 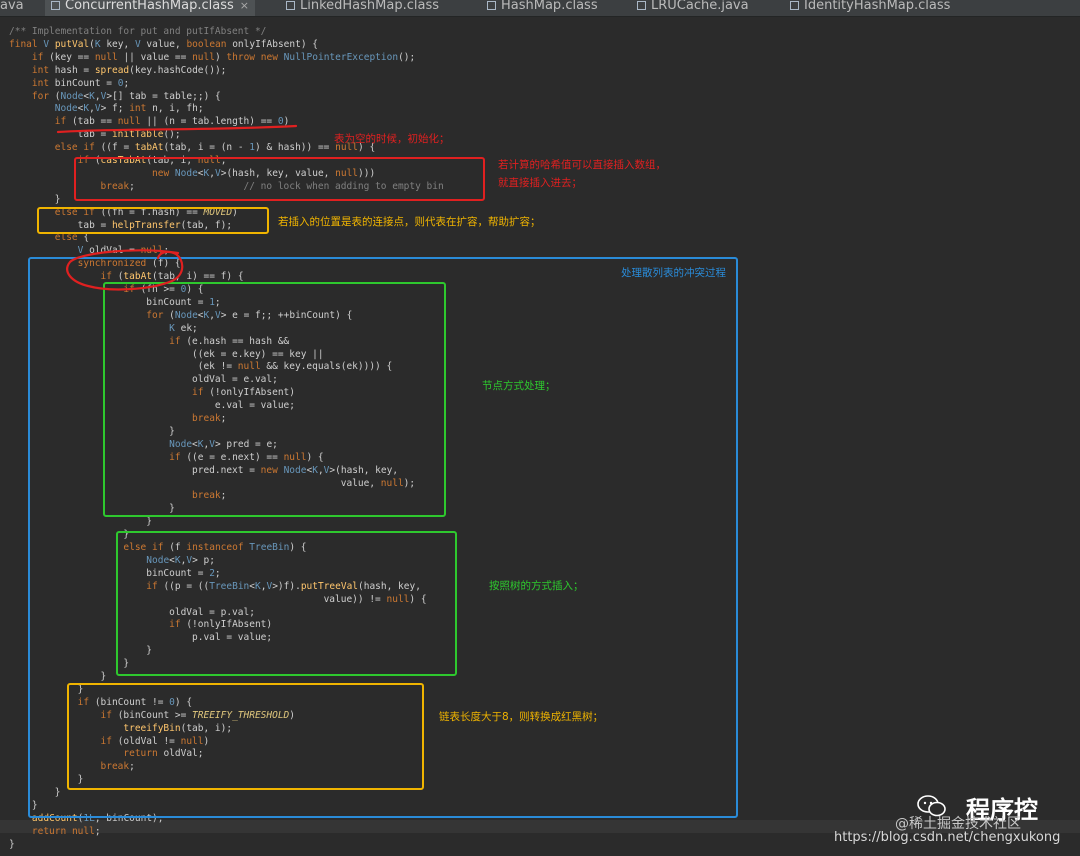 What do you see at coordinates (521, 717) in the screenshot?
I see `annotation-treeify: 链表长度大于8，则转换成红黑树；` at bounding box center [521, 717].